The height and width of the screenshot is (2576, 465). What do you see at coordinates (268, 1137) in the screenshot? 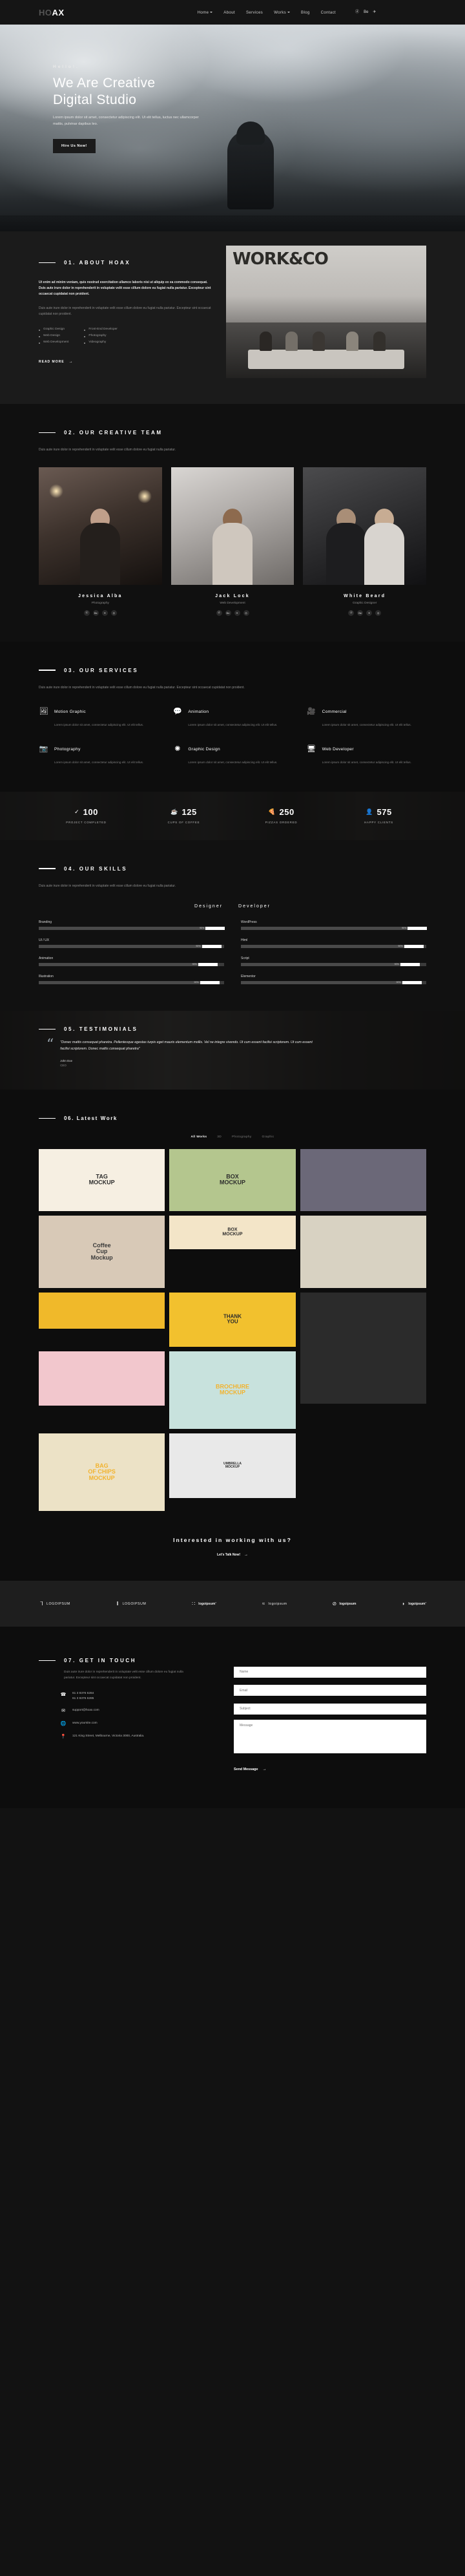
I see `filter-graphic: Graphic` at bounding box center [268, 1137].